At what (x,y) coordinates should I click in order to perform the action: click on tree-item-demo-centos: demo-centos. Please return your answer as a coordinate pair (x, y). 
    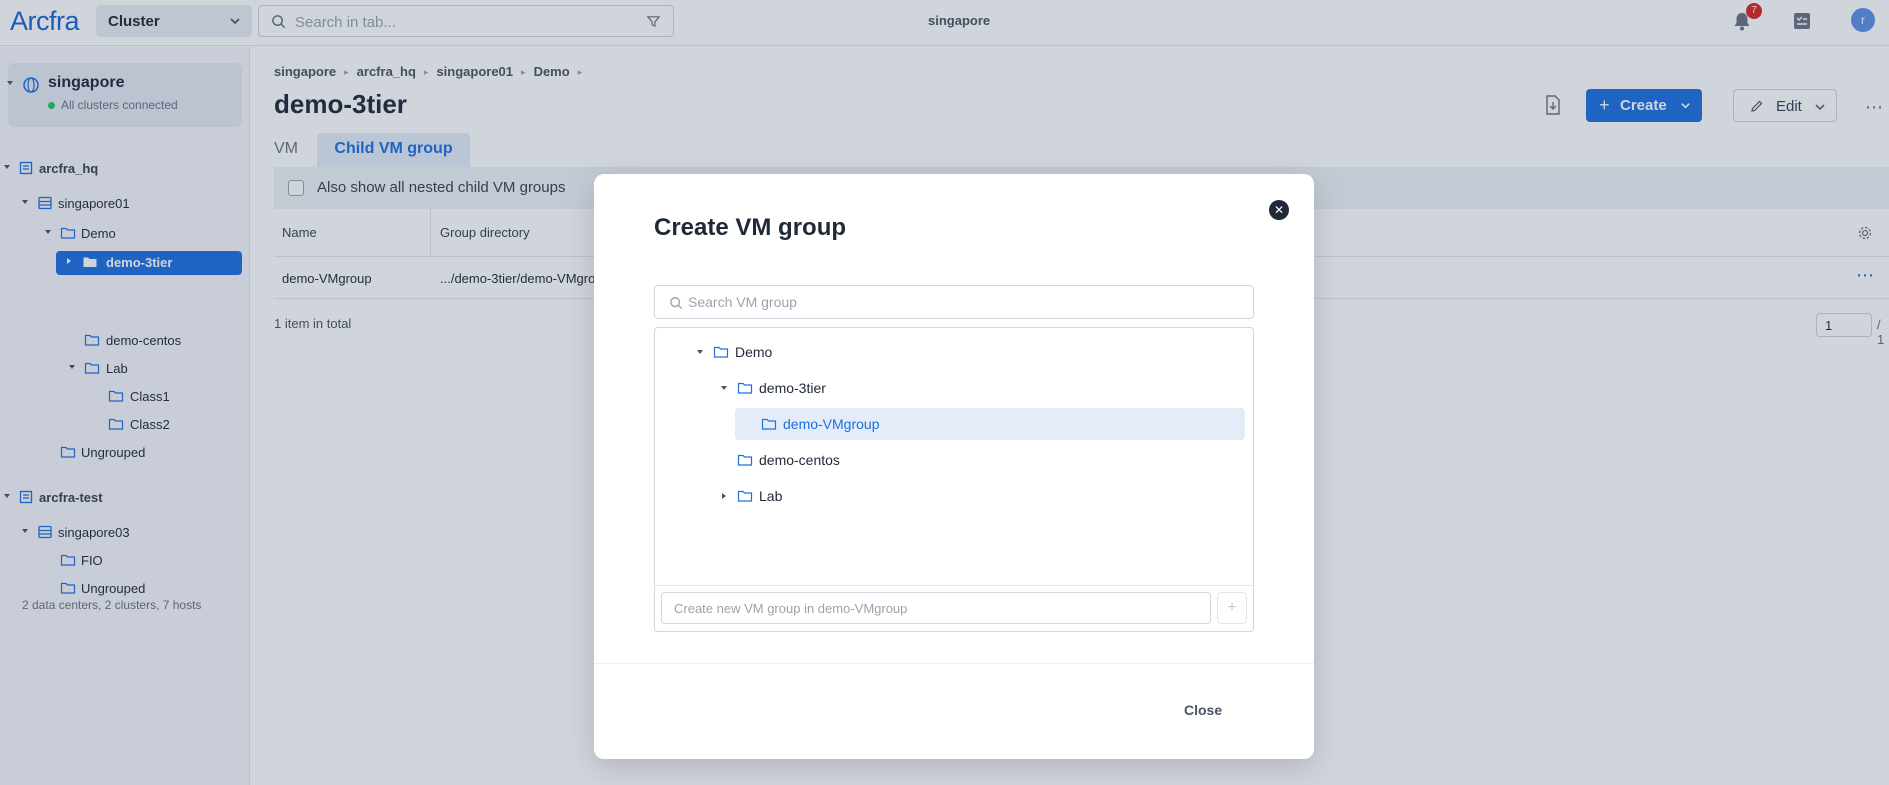
    Looking at the image, I should click on (819, 460).